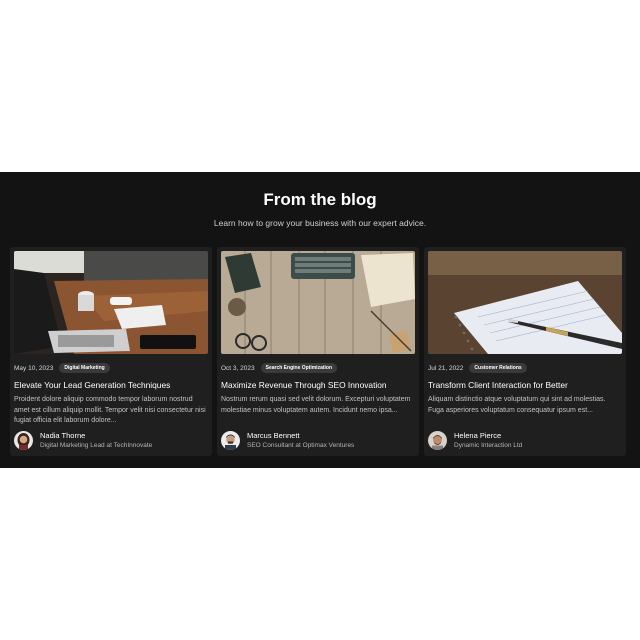  I want to click on author-name: Marcus Bennett, so click(273, 435).